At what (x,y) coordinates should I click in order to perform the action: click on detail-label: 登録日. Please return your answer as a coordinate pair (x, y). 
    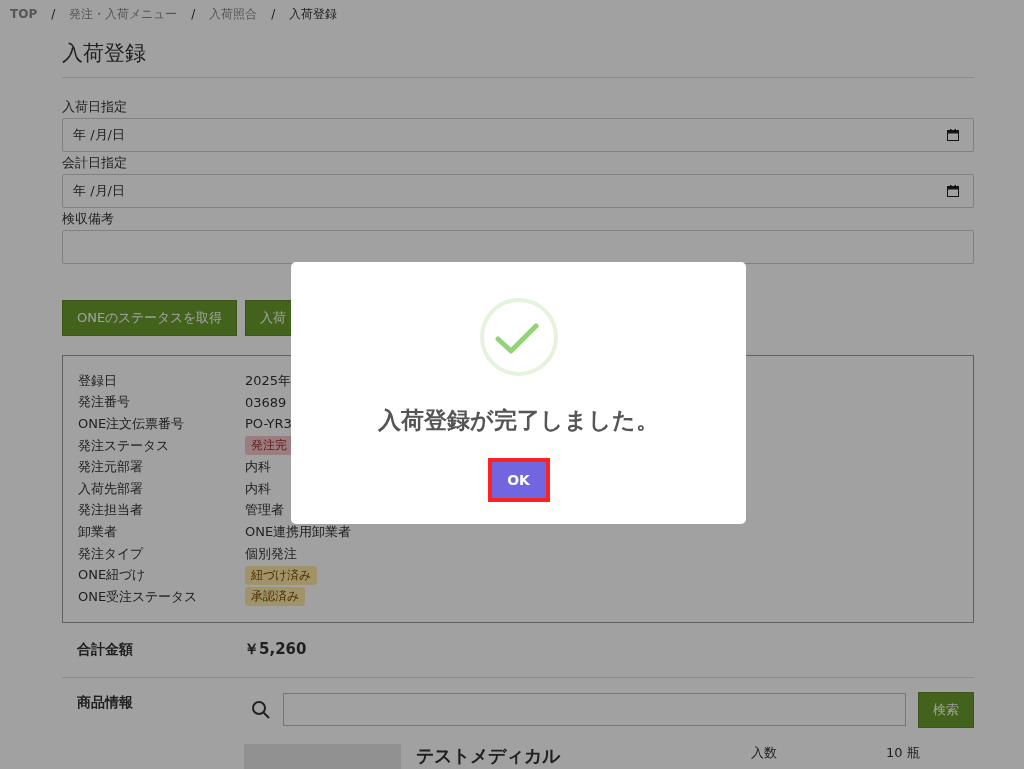
    Looking at the image, I should click on (98, 380).